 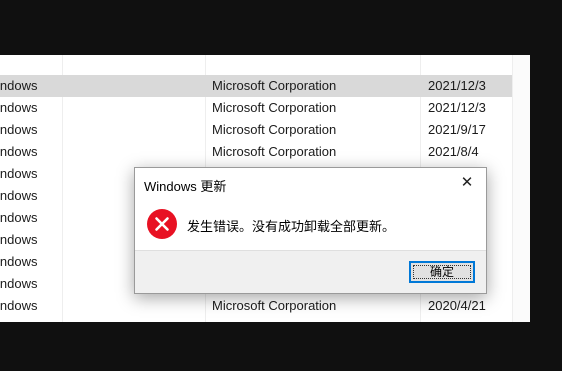 I want to click on table-row: indows Microsoft Corporation 2021/8/4, so click(x=256, y=152).